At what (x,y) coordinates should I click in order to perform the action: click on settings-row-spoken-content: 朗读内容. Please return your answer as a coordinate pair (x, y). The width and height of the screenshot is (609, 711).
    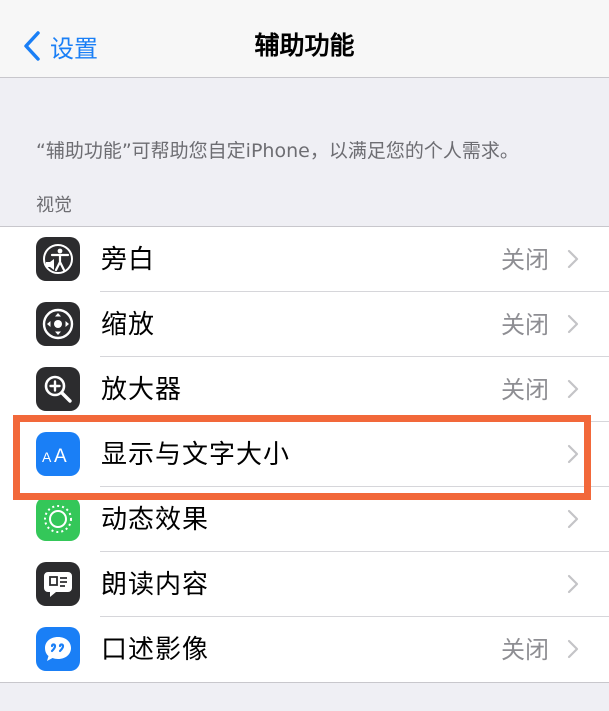
    Looking at the image, I should click on (304, 584).